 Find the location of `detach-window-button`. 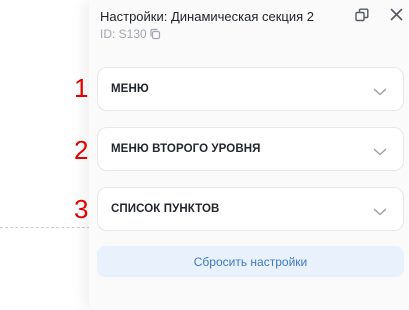

detach-window-button is located at coordinates (362, 17).